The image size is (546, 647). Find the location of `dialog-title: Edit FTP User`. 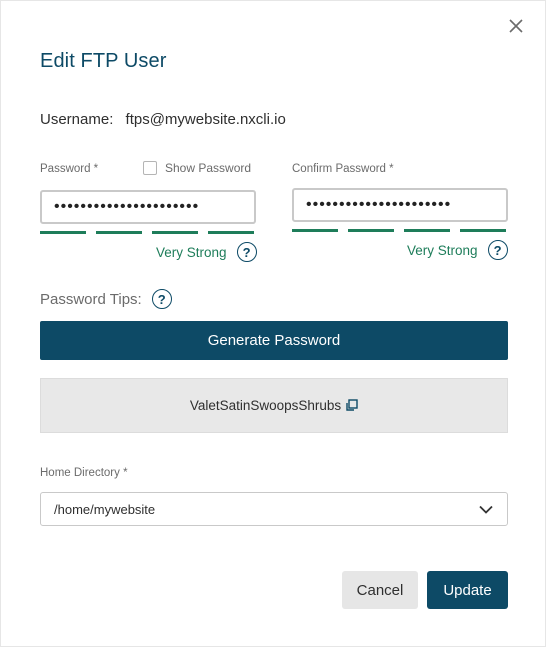

dialog-title: Edit FTP User is located at coordinates (103, 61).